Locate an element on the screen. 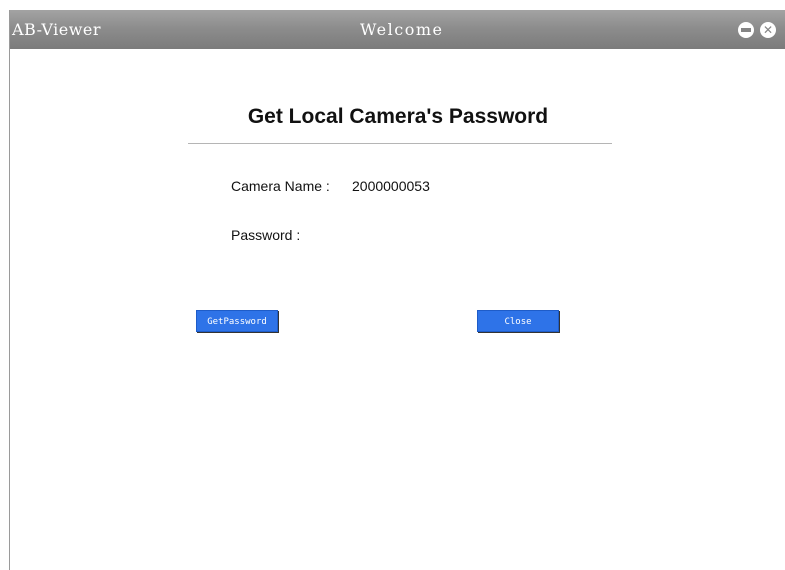 Image resolution: width=785 pixels, height=570 pixels. close-icon: ✕ is located at coordinates (768, 30).